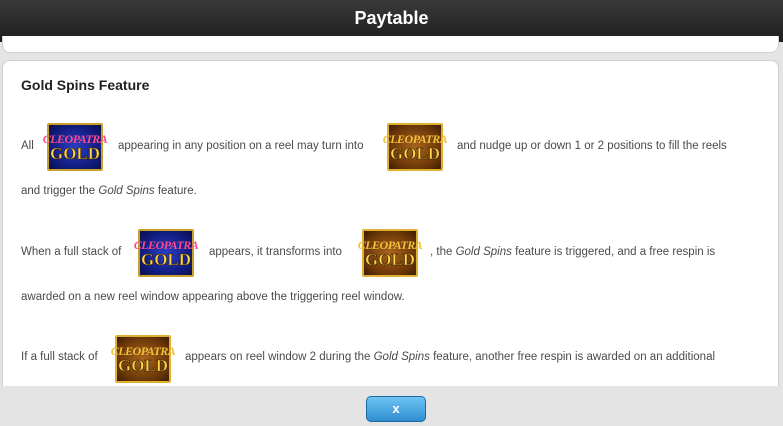 This screenshot has height=426, width=783. Describe the element at coordinates (27, 146) in the screenshot. I see `p1-text-all: All` at that location.